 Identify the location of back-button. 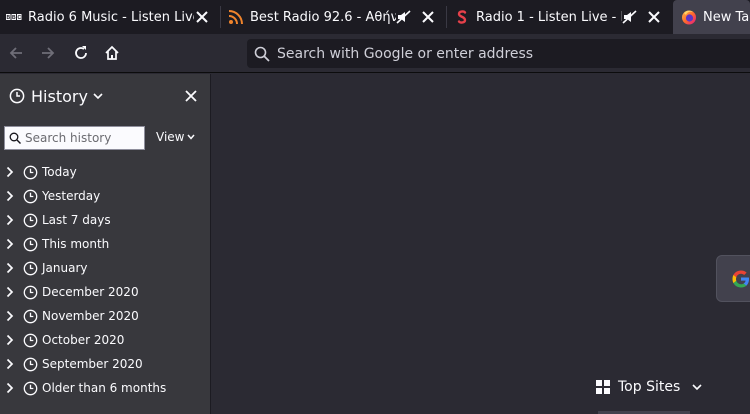
(16, 53).